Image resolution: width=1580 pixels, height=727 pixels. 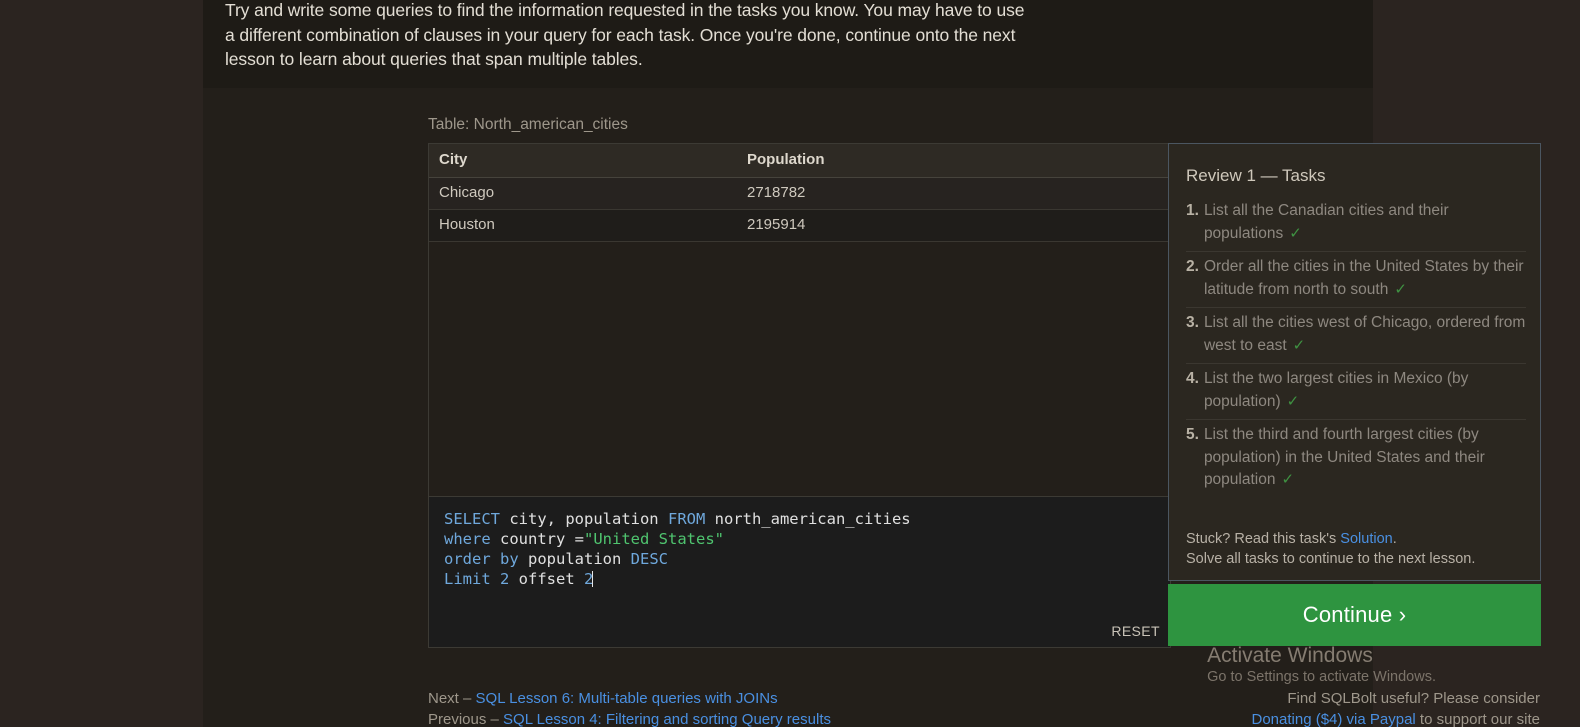 What do you see at coordinates (500, 579) in the screenshot?
I see `sql-limit-value: 2` at bounding box center [500, 579].